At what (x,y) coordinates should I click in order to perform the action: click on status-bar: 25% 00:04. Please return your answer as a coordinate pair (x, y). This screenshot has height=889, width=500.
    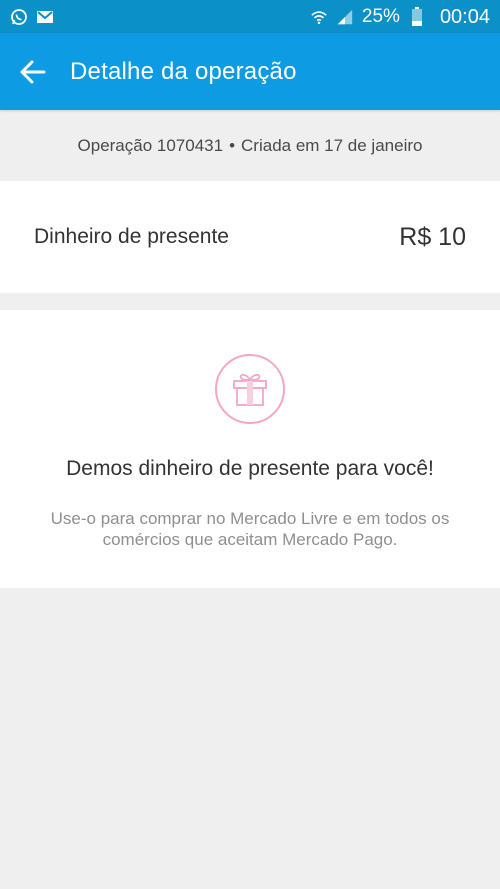
    Looking at the image, I should click on (250, 16).